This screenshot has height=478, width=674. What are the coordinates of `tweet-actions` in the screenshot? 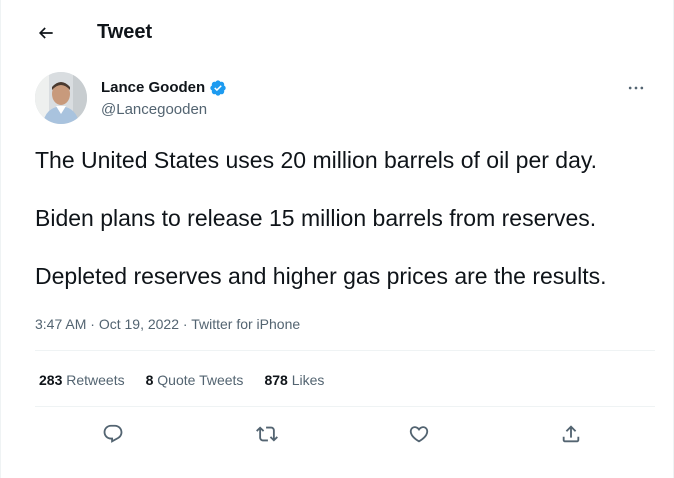 It's located at (345, 434).